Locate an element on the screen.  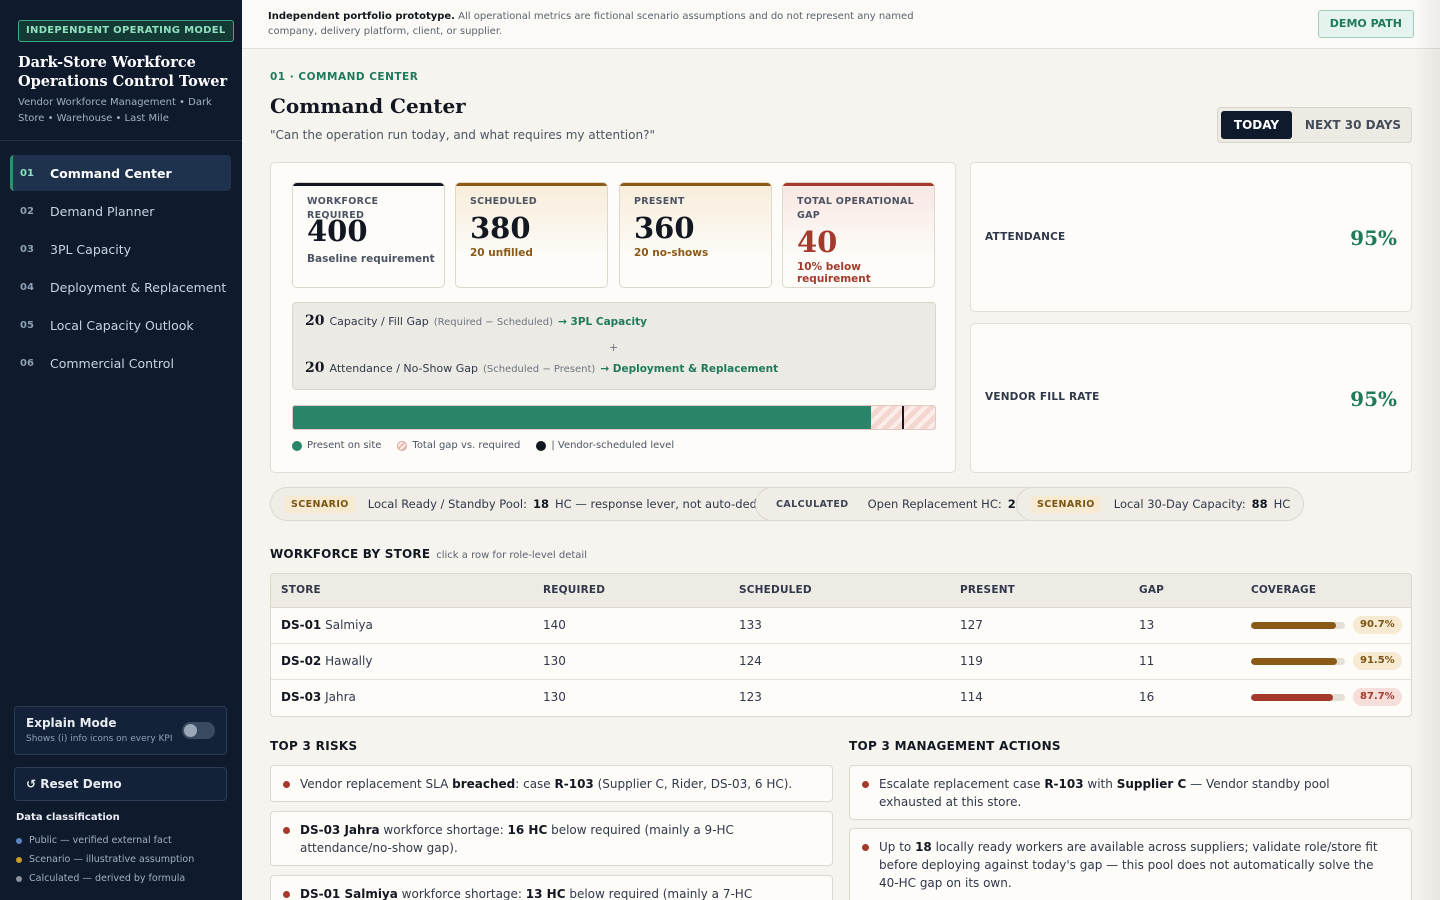
chip-text: Local 30-Day Capacity: is located at coordinates (1179, 504).